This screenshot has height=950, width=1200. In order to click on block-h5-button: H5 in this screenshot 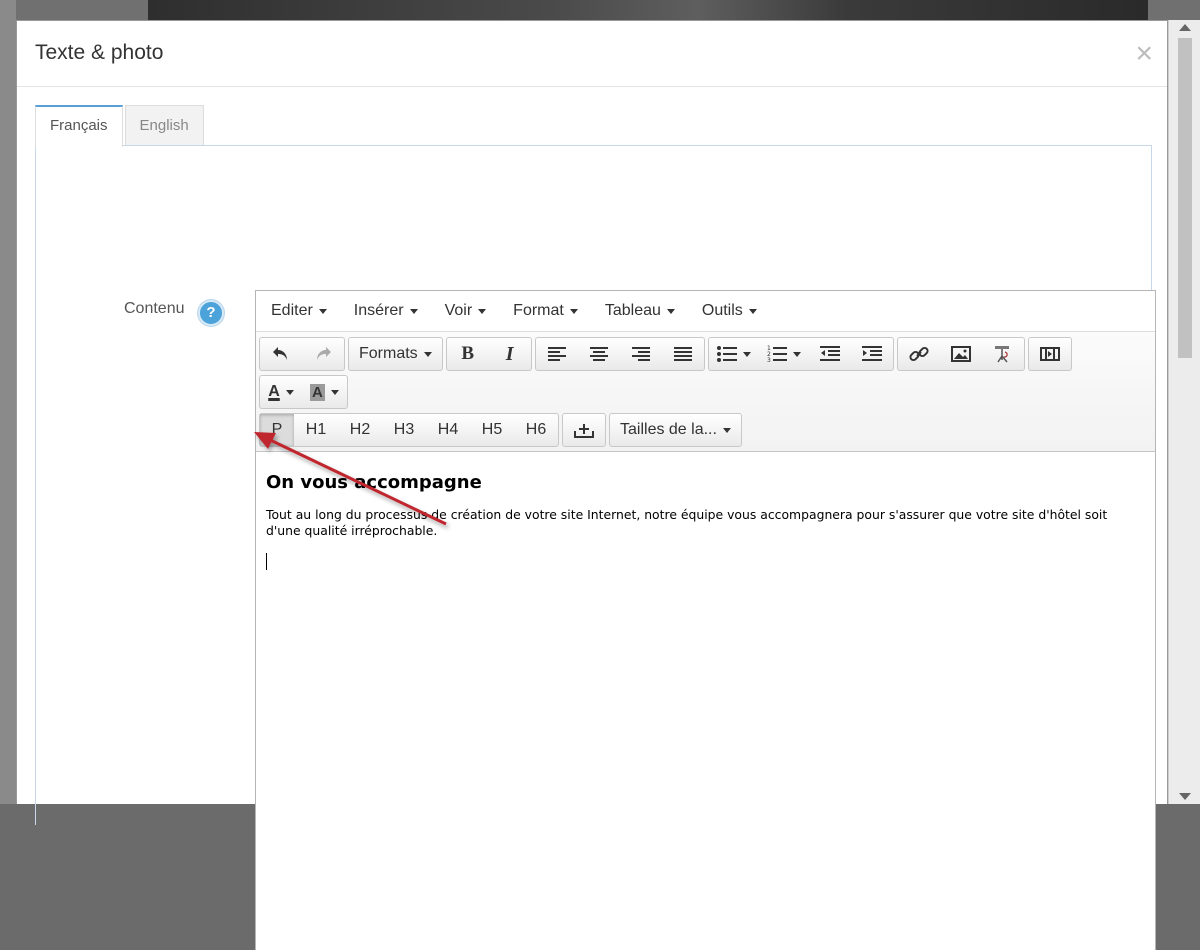, I will do `click(492, 430)`.